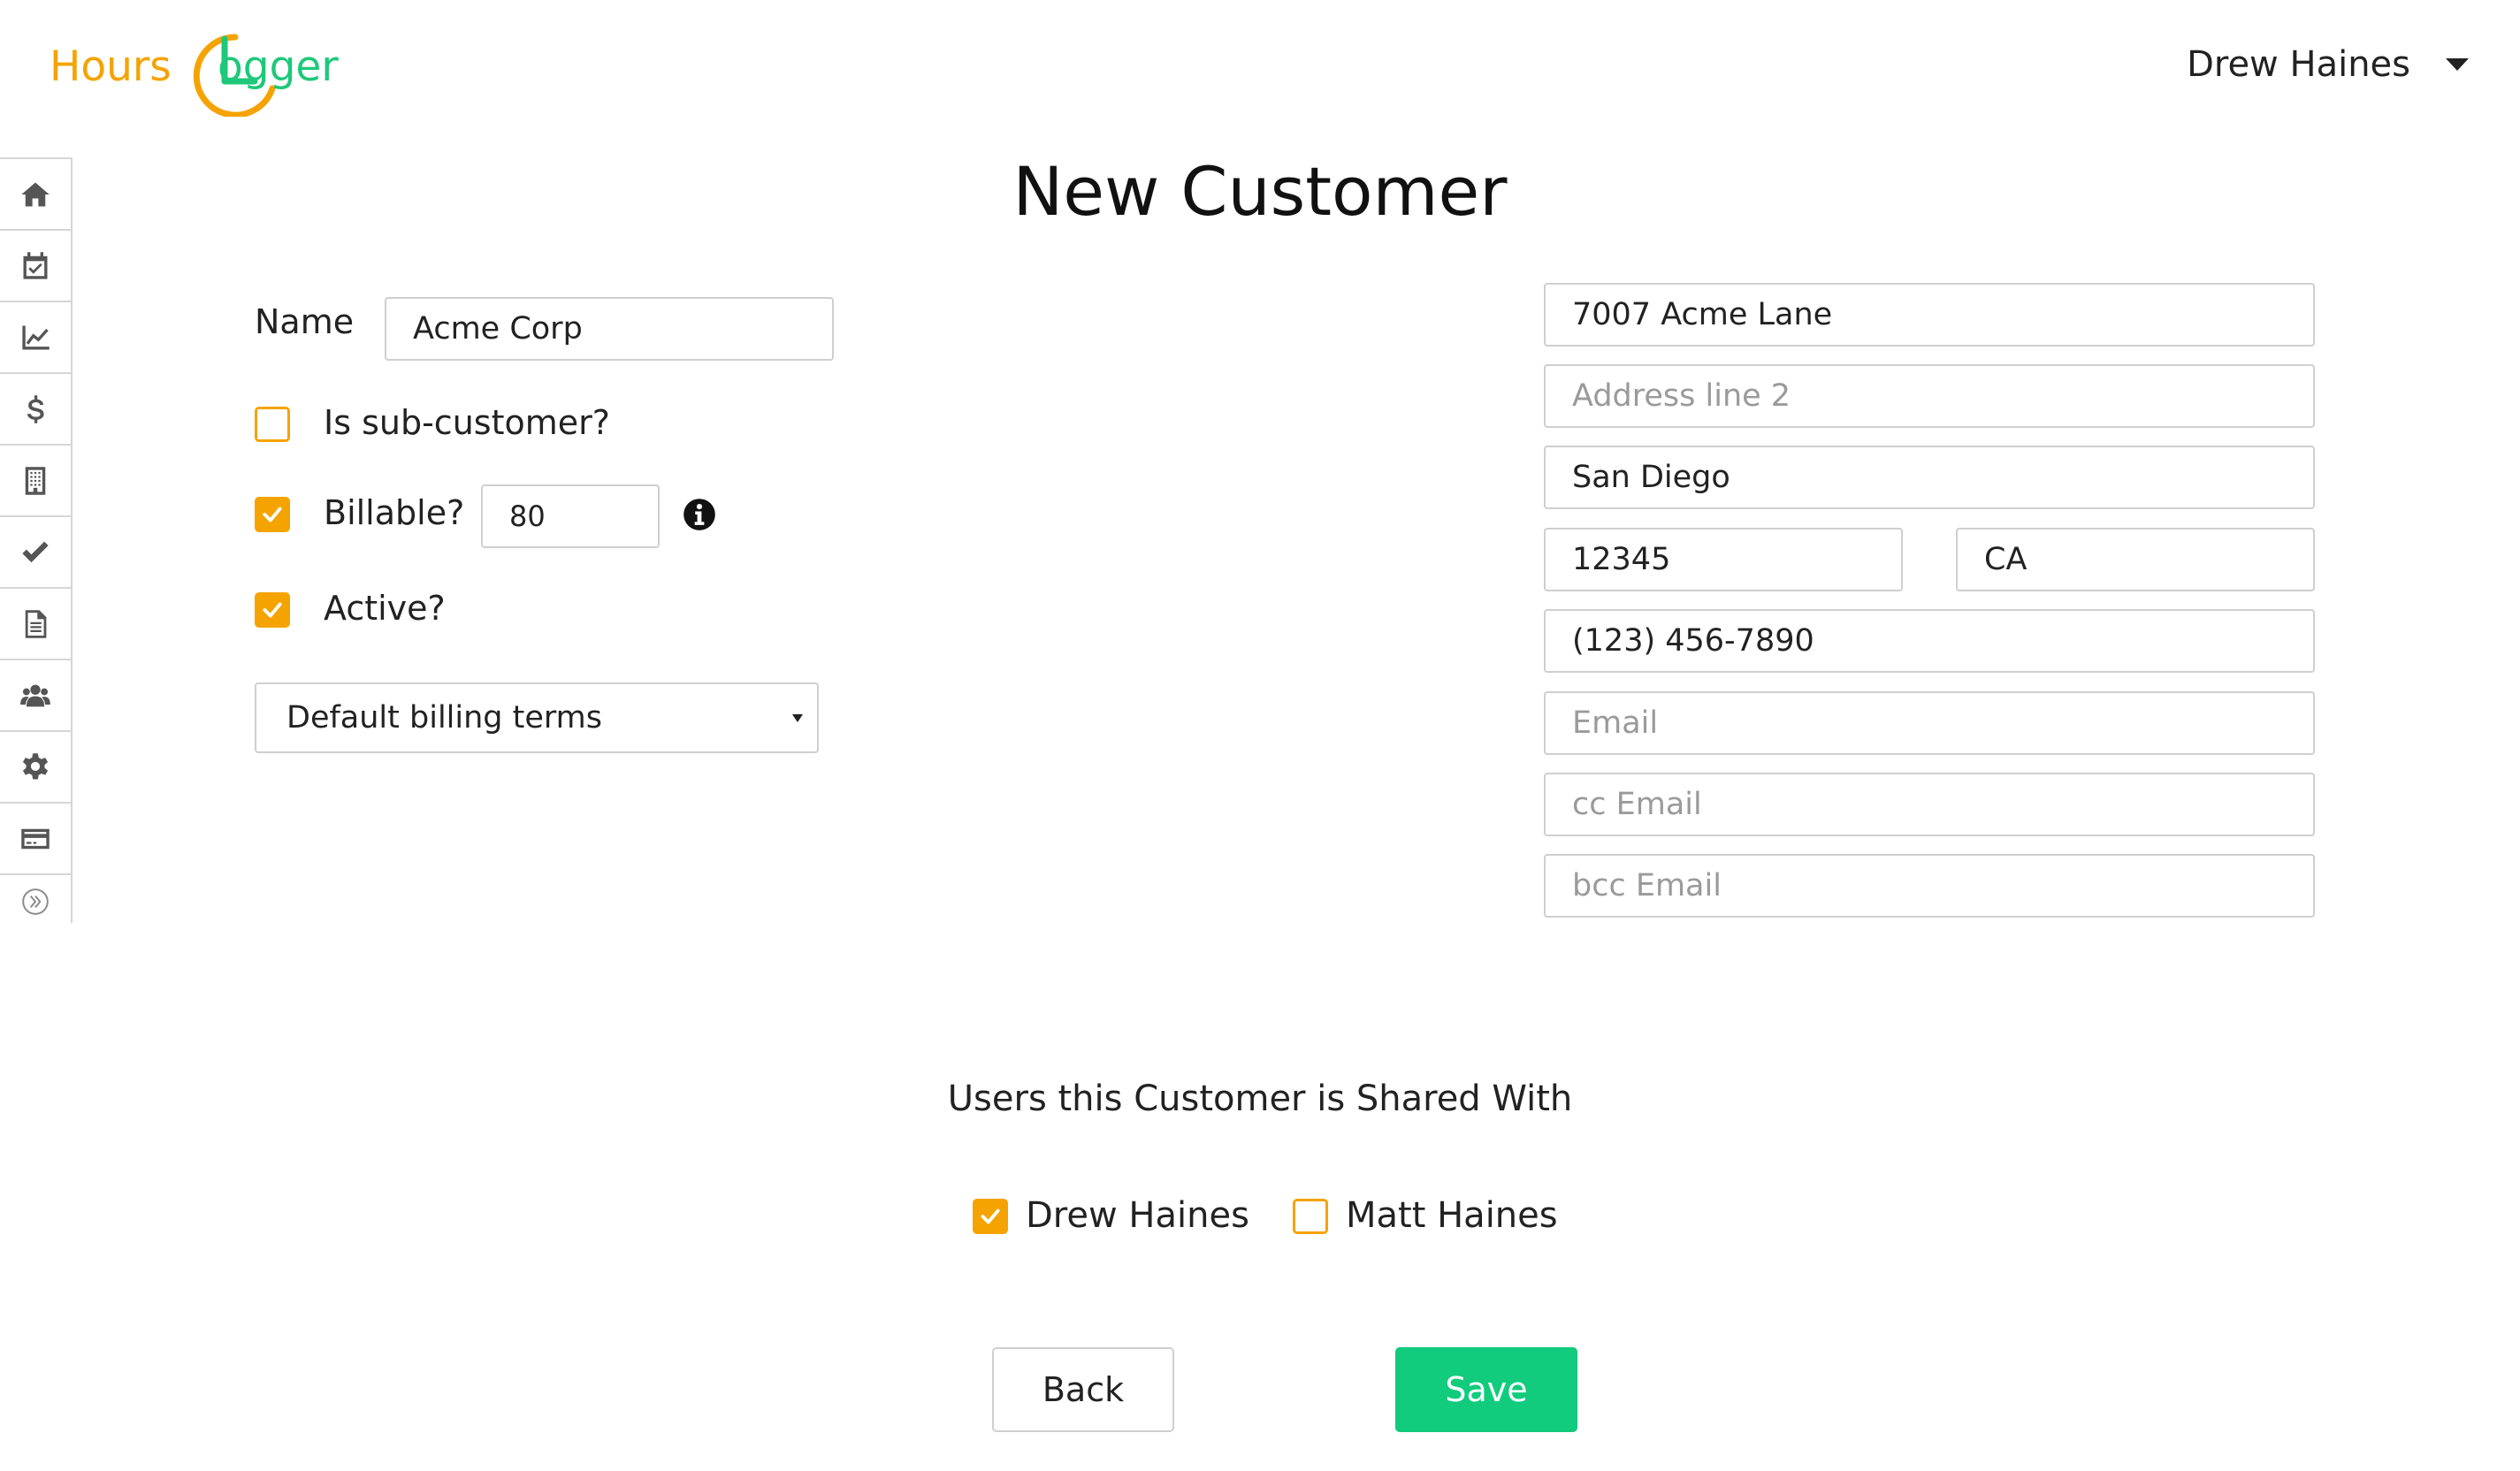 The height and width of the screenshot is (1471, 2520). Describe the element at coordinates (1260, 1098) in the screenshot. I see `shared-users-title: Users this Customer is Shared With` at that location.